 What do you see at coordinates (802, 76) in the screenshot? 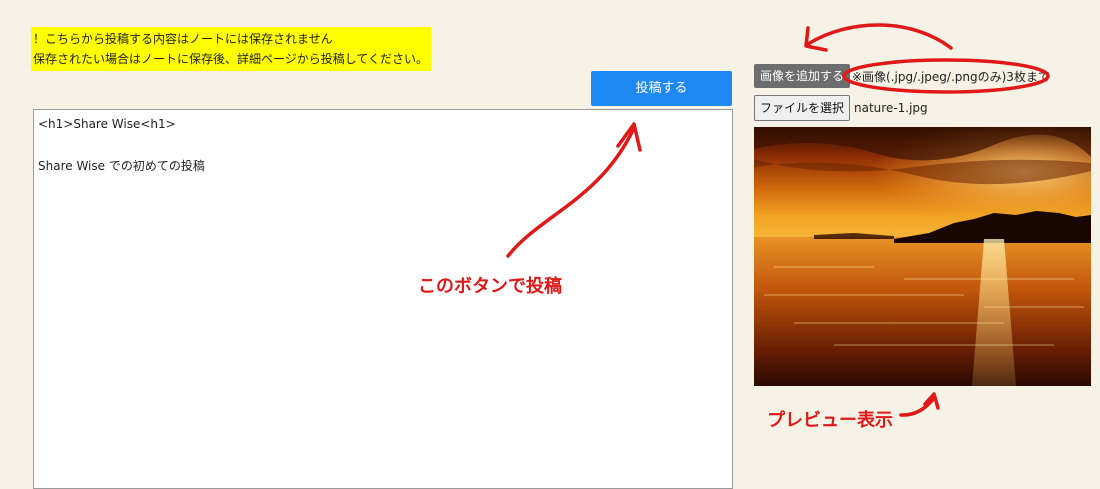
I see `add-image-button: 画像を追加する` at bounding box center [802, 76].